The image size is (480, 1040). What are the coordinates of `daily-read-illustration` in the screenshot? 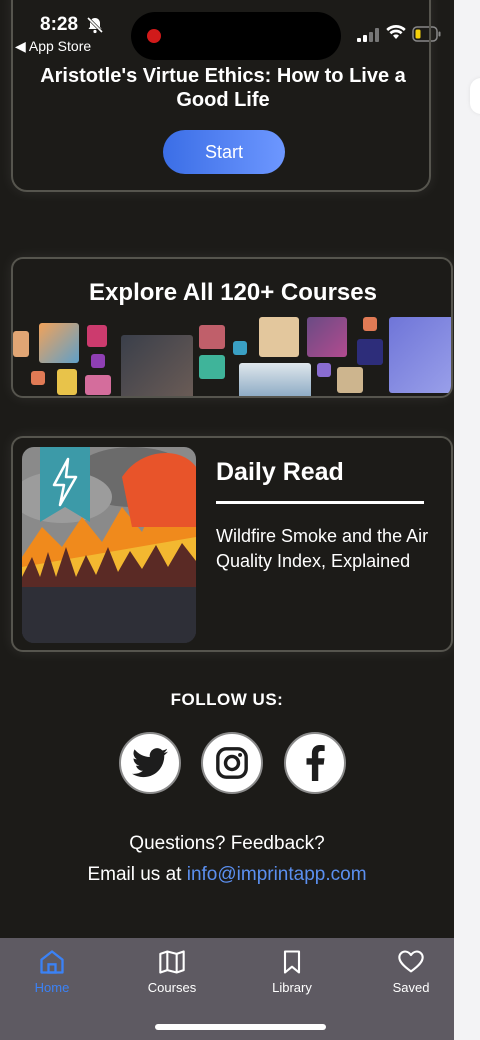 It's located at (109, 545).